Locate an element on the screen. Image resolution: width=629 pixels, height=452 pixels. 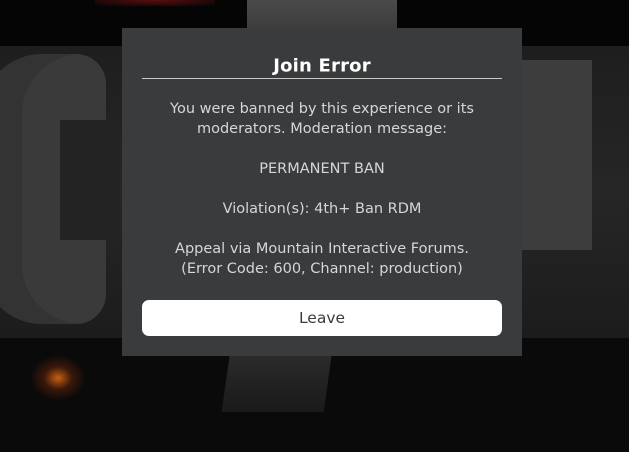
backdrop-post is located at coordinates (277, 381).